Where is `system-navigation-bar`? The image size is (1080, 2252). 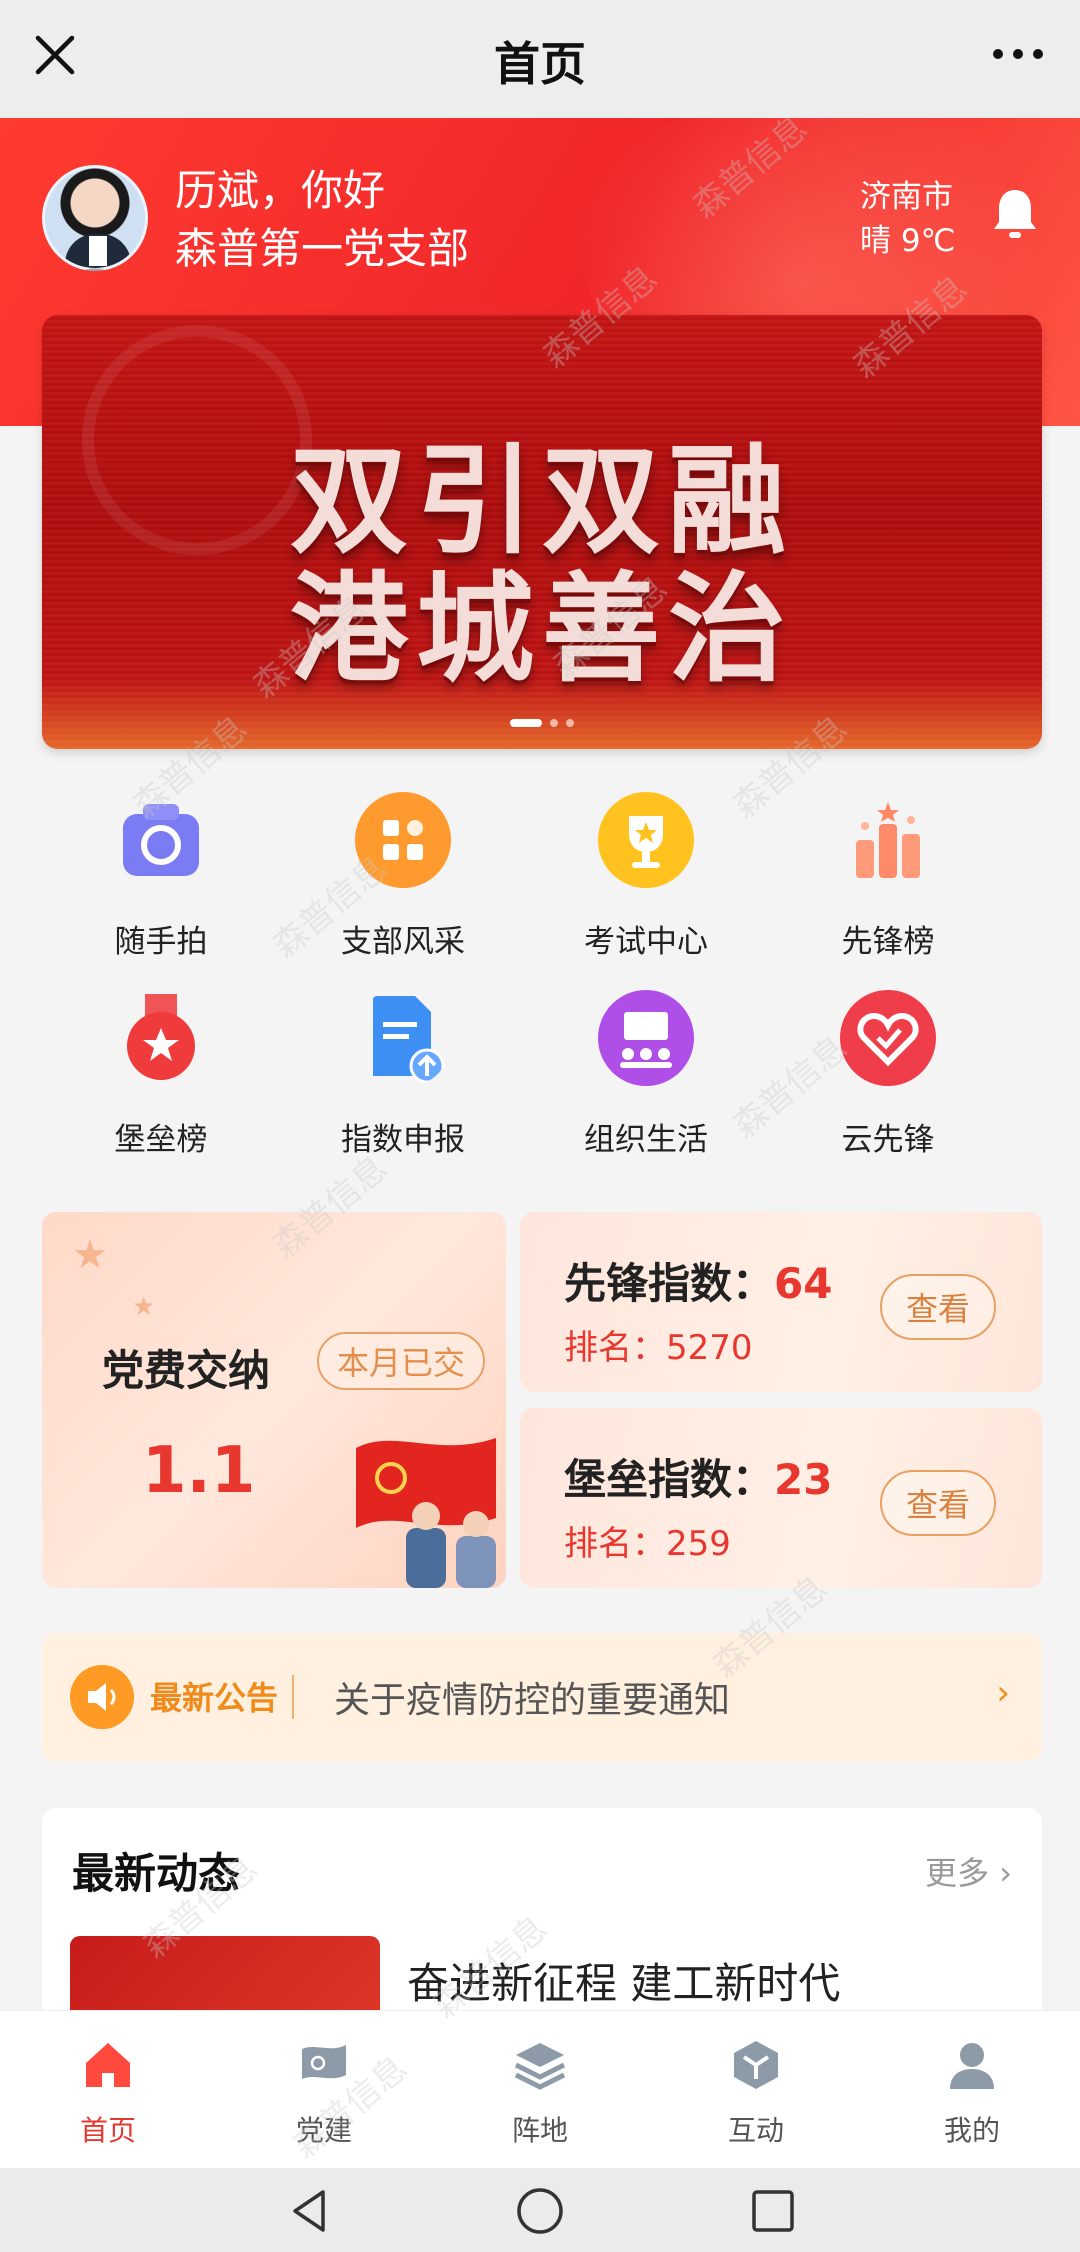 system-navigation-bar is located at coordinates (540, 2210).